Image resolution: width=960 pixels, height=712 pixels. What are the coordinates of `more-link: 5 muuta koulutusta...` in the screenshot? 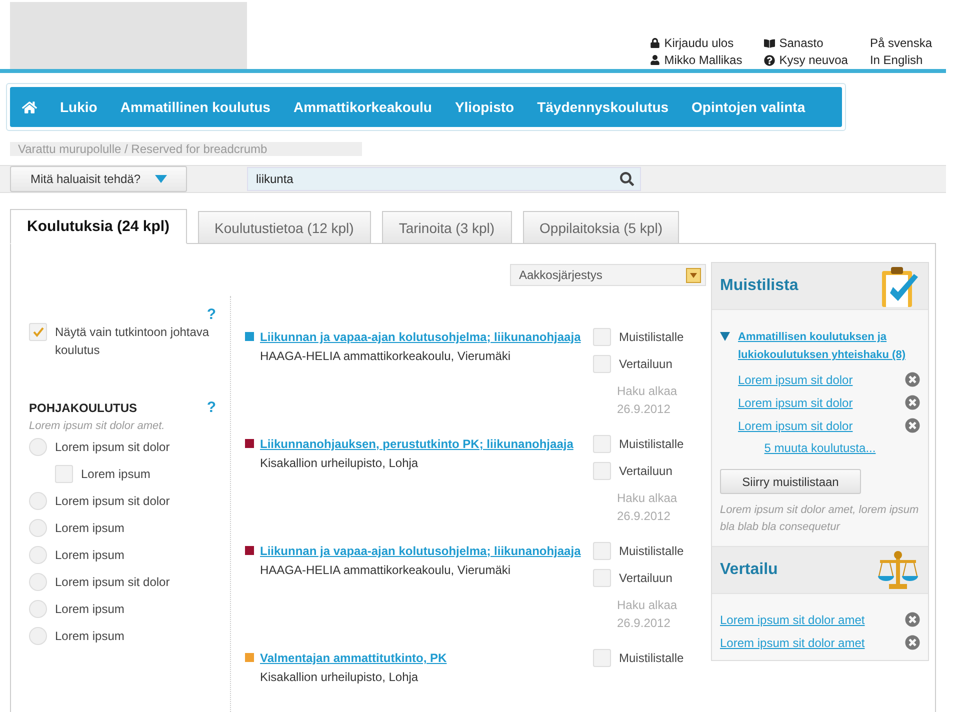 It's located at (820, 448).